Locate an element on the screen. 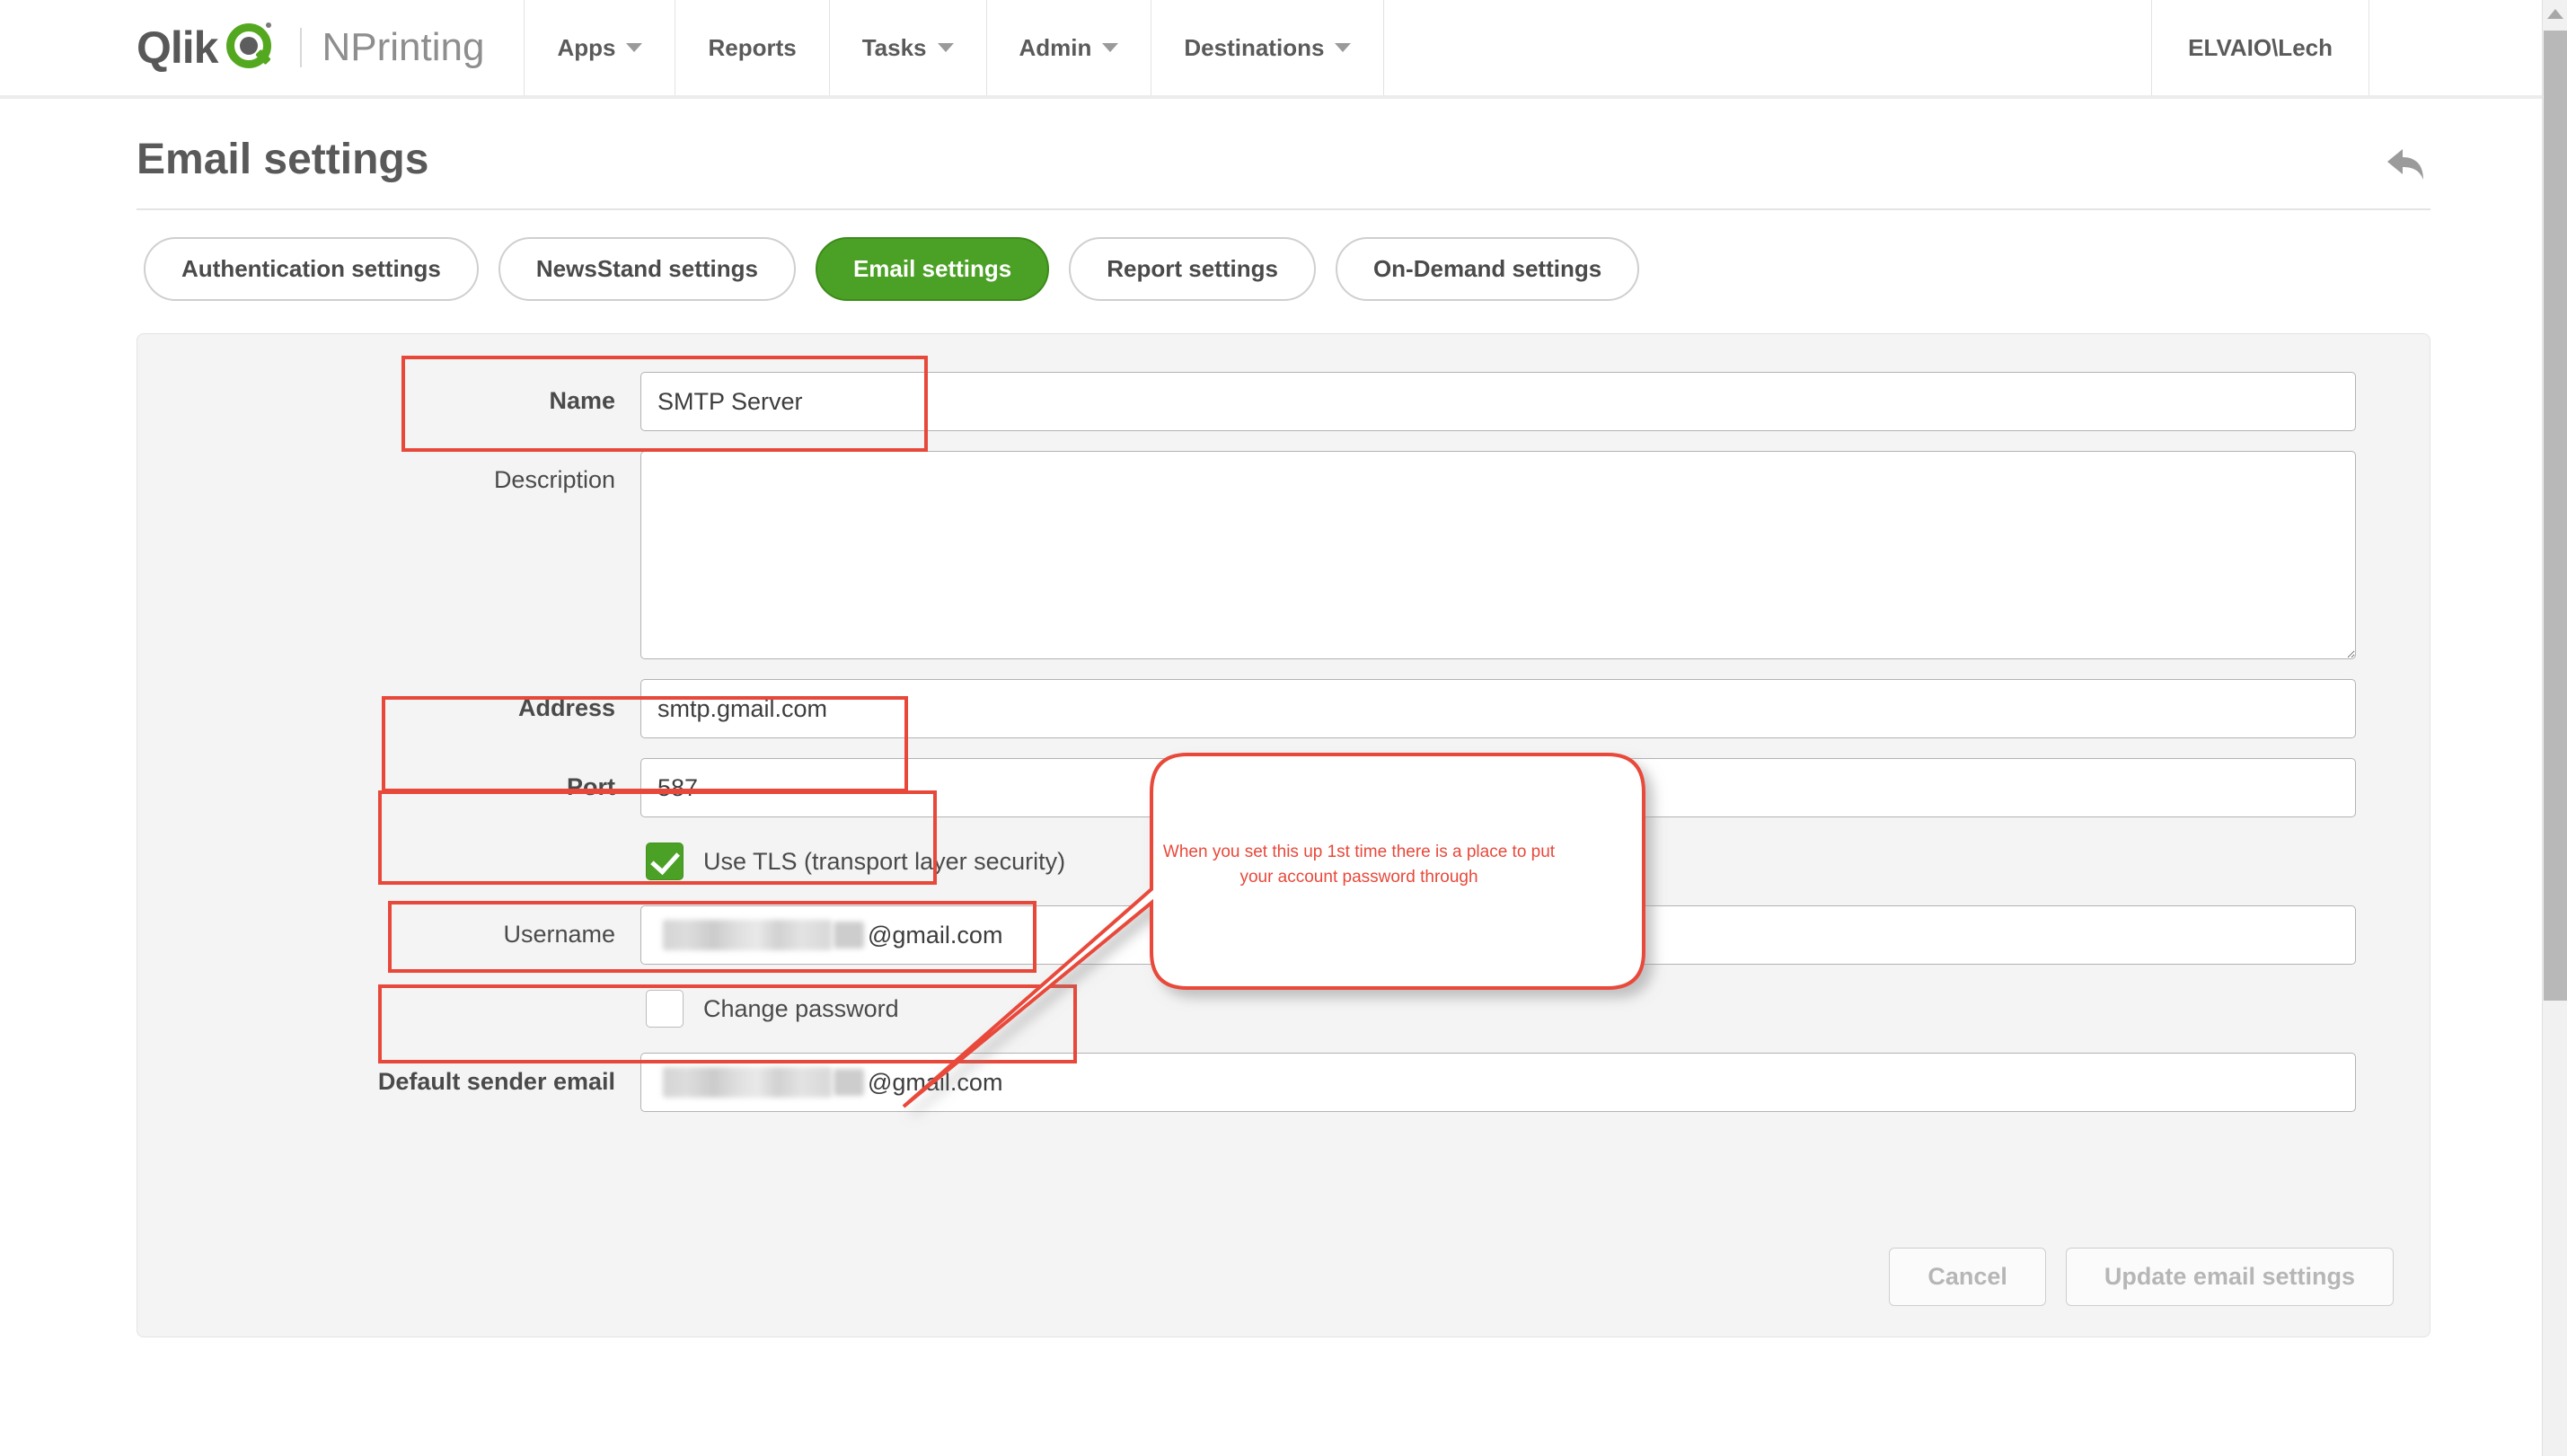 Image resolution: width=2567 pixels, height=1456 pixels. change-password-spacer is located at coordinates (407, 993).